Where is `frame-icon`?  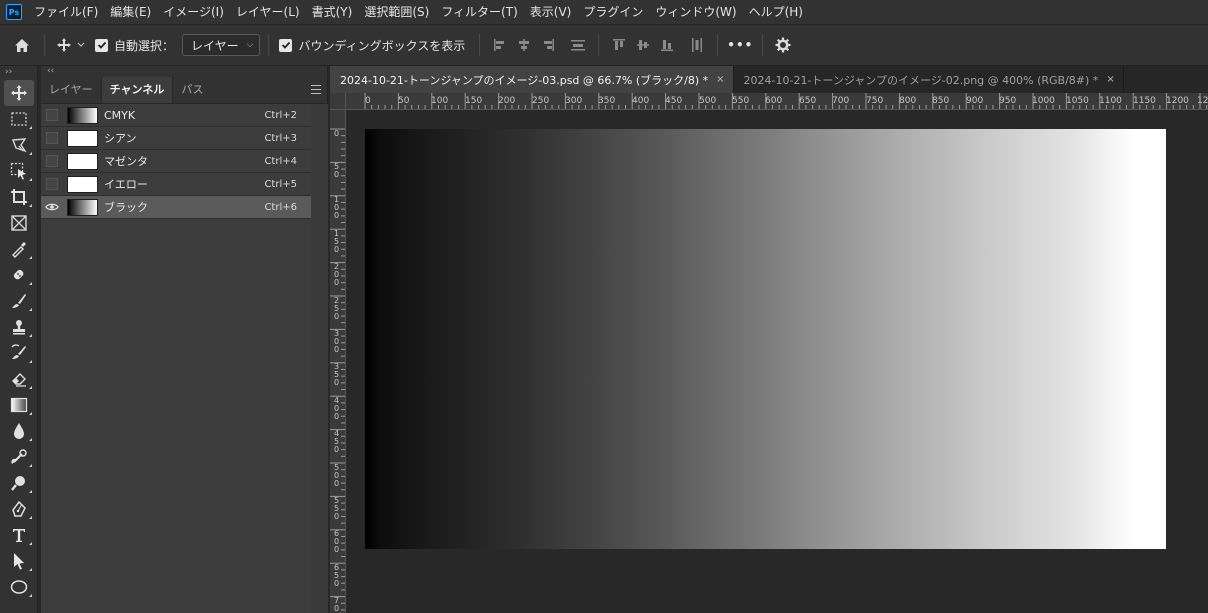 frame-icon is located at coordinates (19, 223).